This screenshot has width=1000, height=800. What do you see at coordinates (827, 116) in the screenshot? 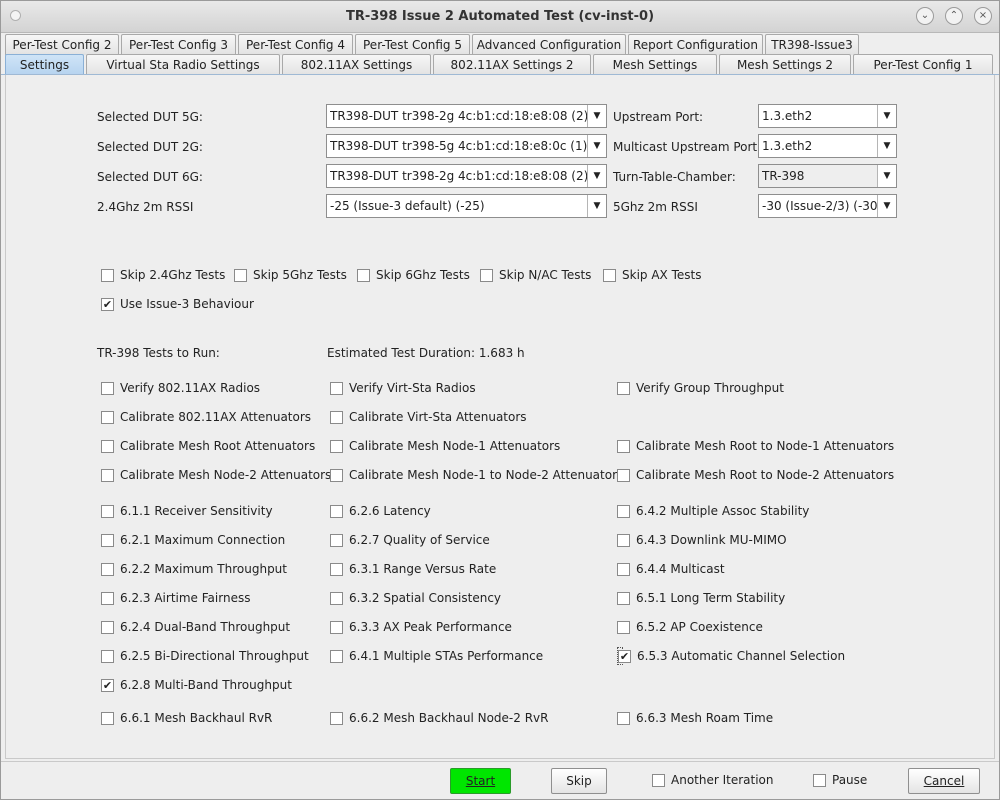
I see `upstream-port-select: 1.3.eth2 ▼` at bounding box center [827, 116].